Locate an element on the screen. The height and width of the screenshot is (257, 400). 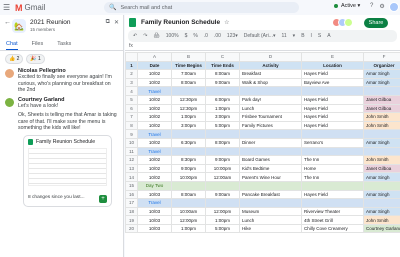
document-title: Family Reunion Schedule is located at coordinates (180, 22).